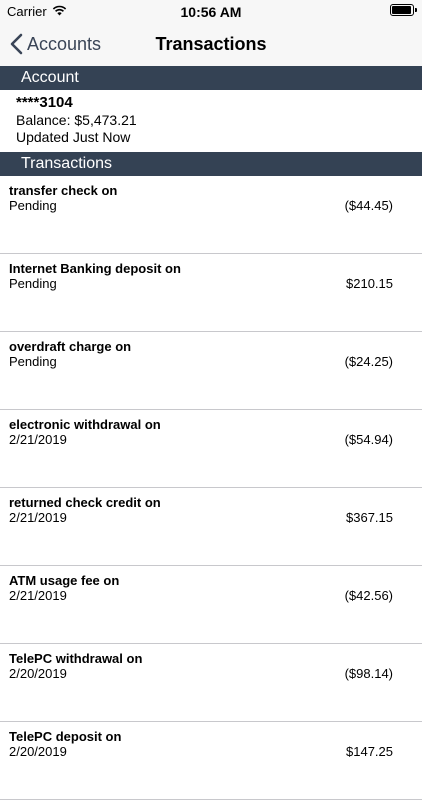 This screenshot has width=422, height=800. Describe the element at coordinates (211, 371) in the screenshot. I see `transaction-row: overdraft charge on Pending ($24.25)` at that location.